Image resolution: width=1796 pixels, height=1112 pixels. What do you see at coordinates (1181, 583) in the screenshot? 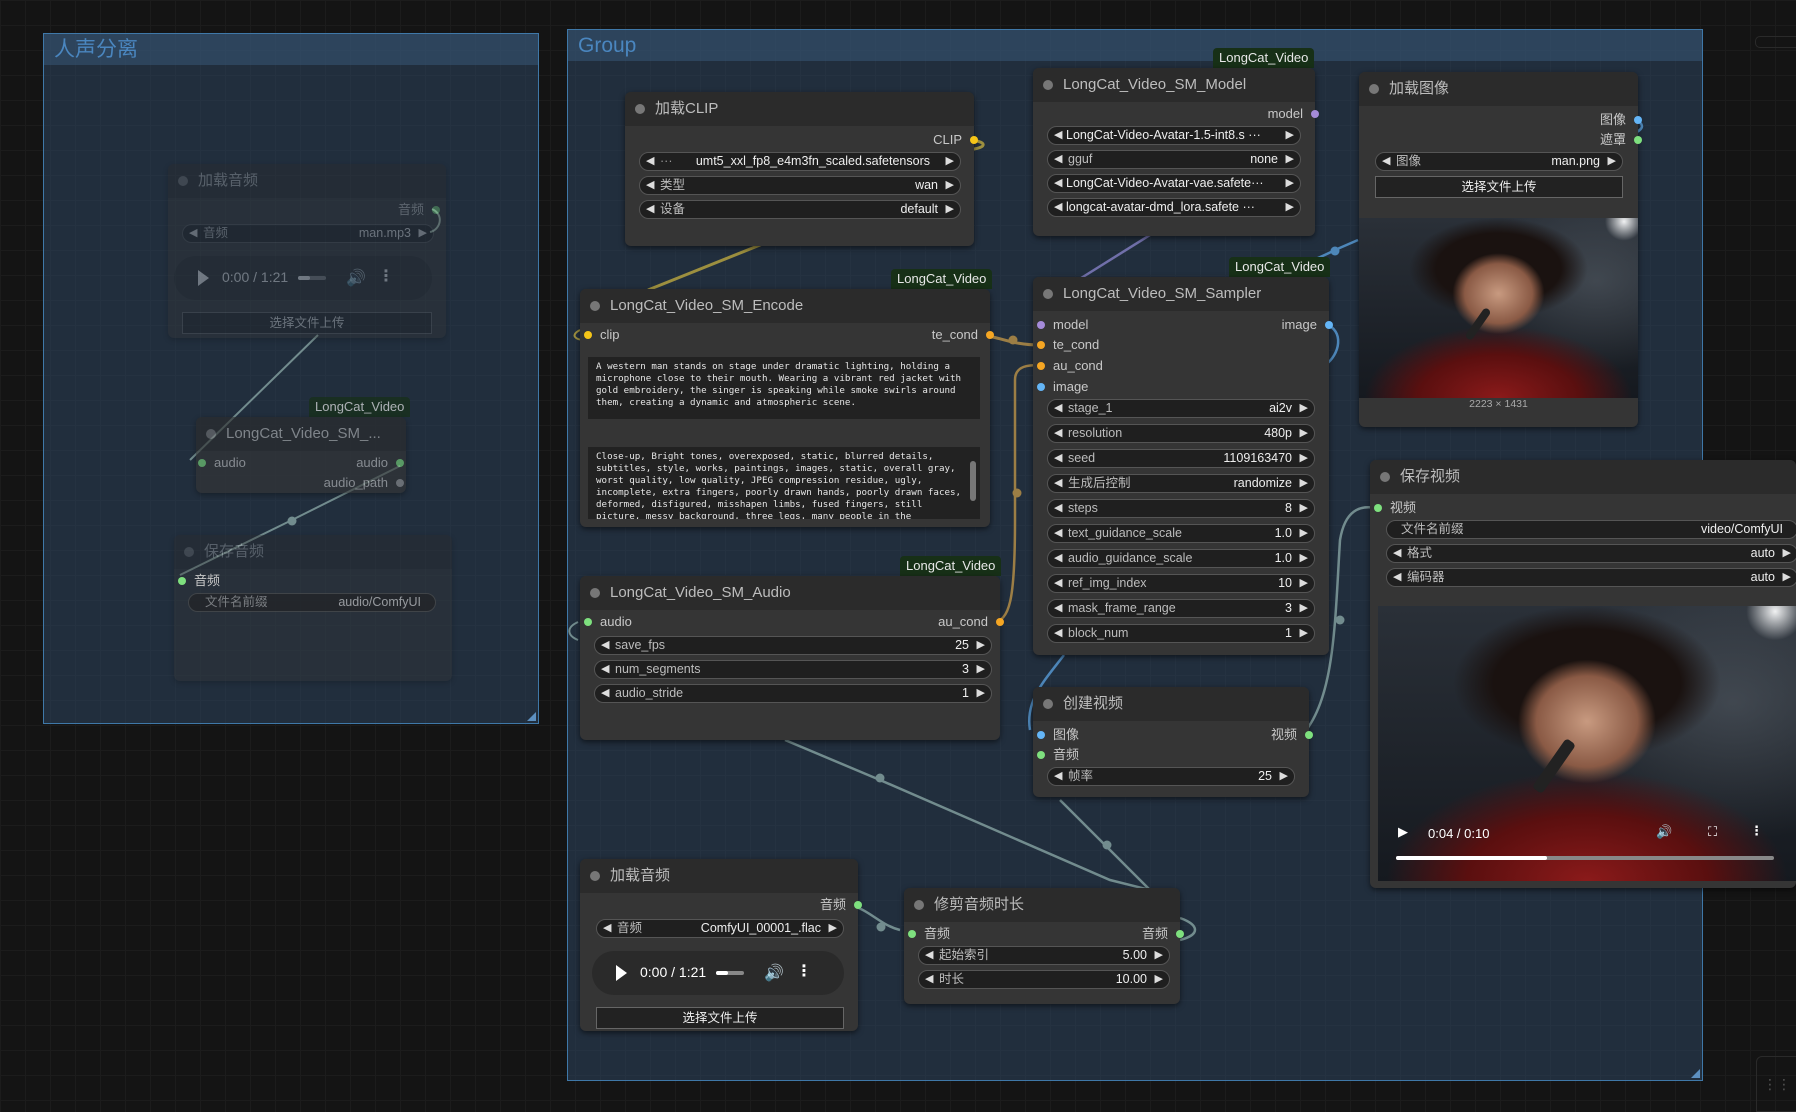
I see `ref-img-index-field: ◀ ref_img_index 10 ▶` at bounding box center [1181, 583].